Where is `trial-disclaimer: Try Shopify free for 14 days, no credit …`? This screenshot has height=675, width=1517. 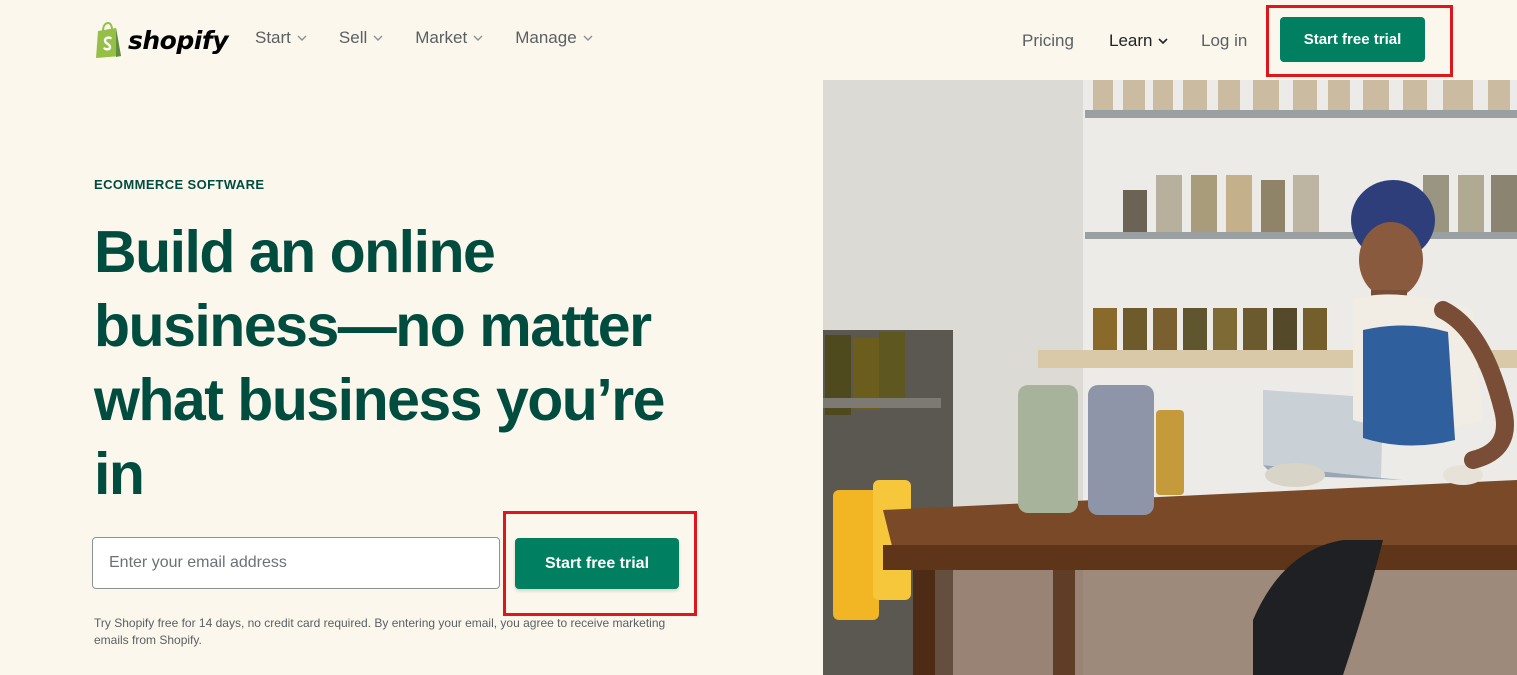 trial-disclaimer: Try Shopify free for 14 days, no credit … is located at coordinates (380, 631).